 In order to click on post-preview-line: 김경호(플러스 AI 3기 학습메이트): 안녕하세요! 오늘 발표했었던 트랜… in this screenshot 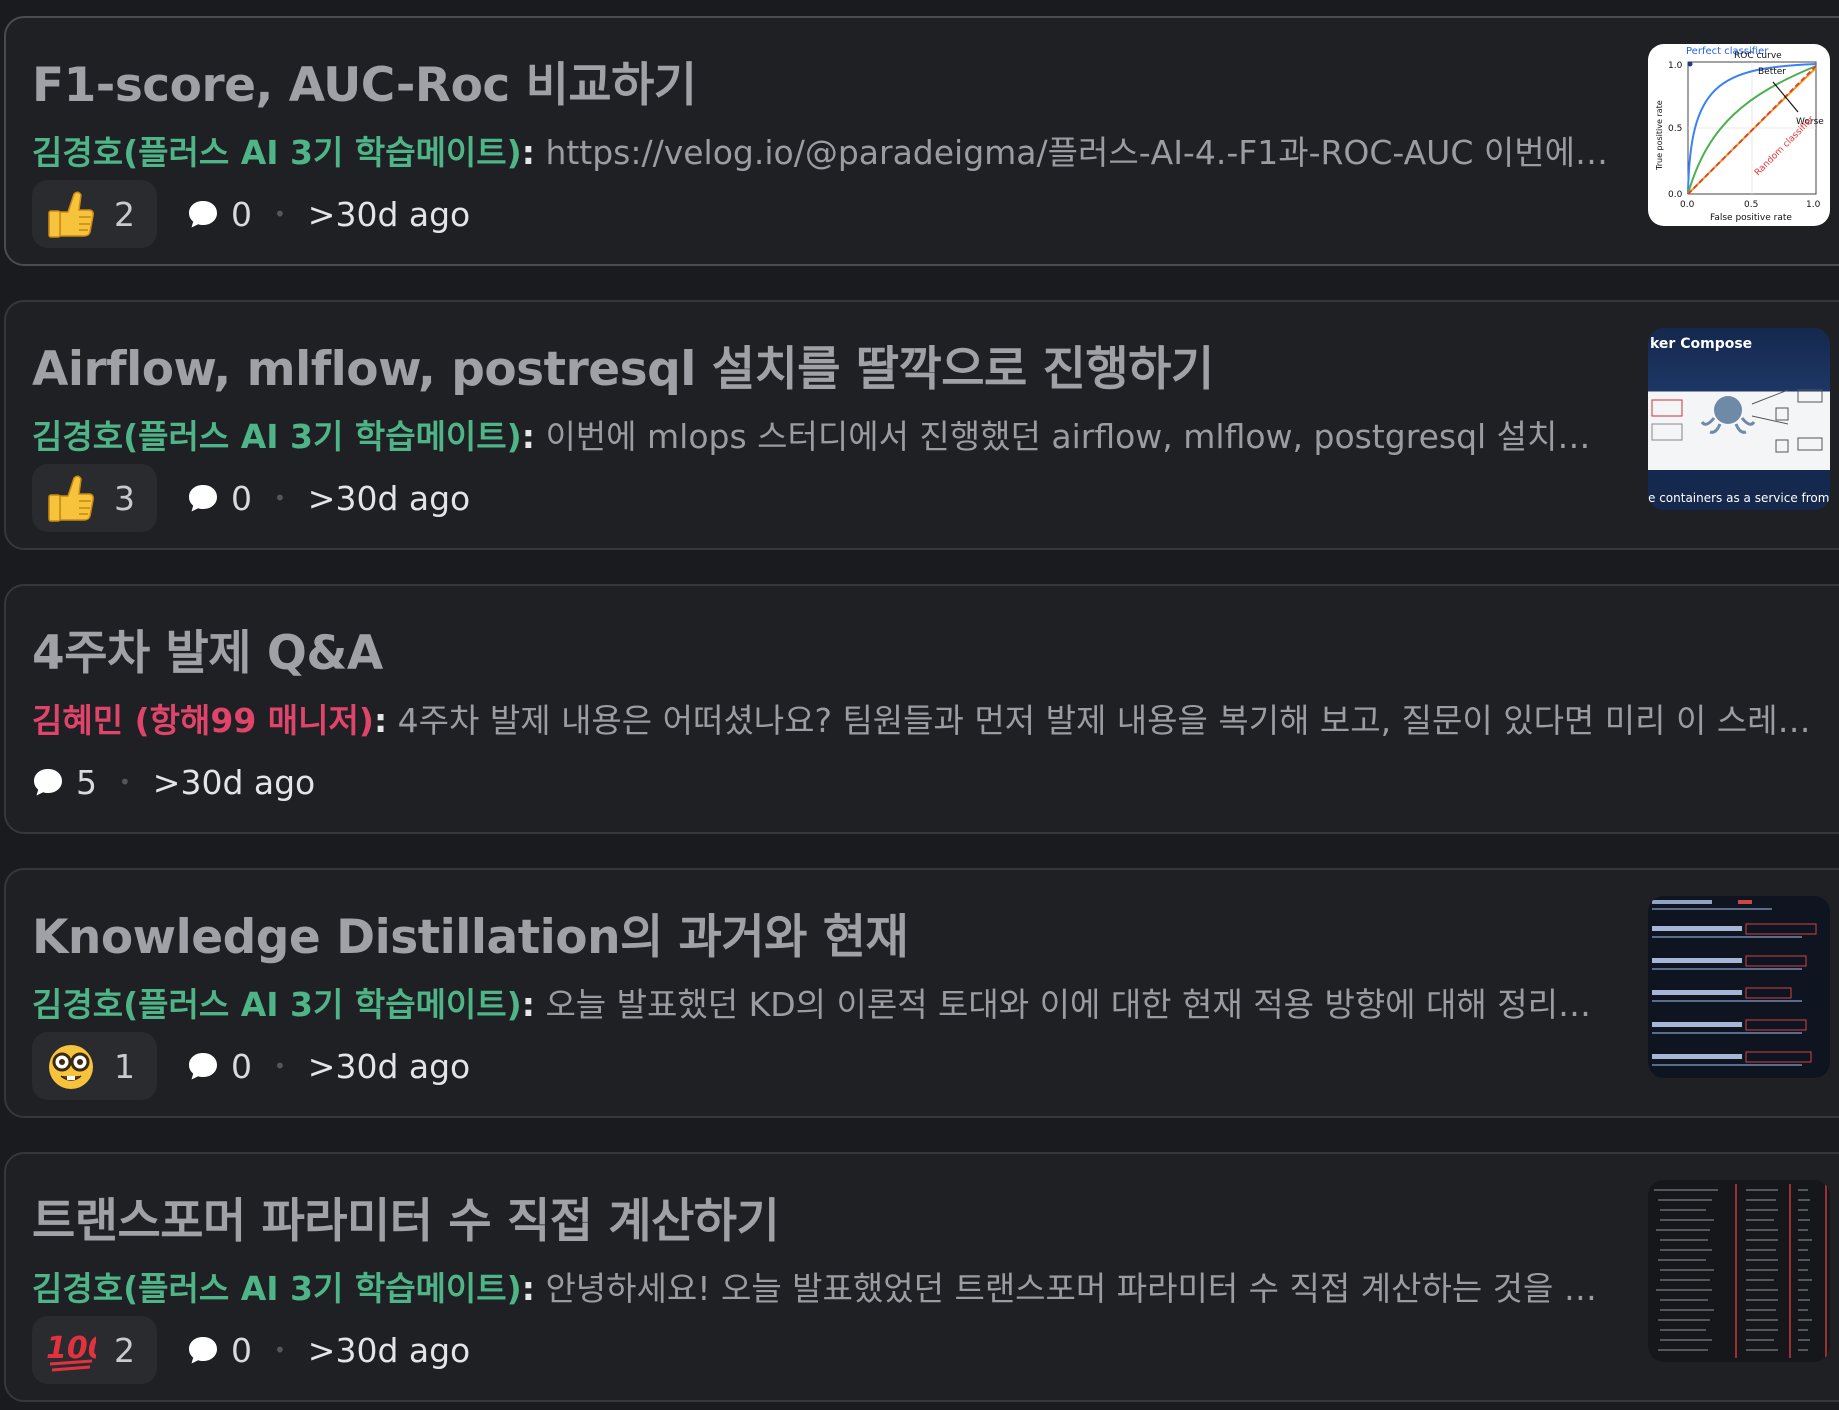, I will do `click(822, 1286)`.